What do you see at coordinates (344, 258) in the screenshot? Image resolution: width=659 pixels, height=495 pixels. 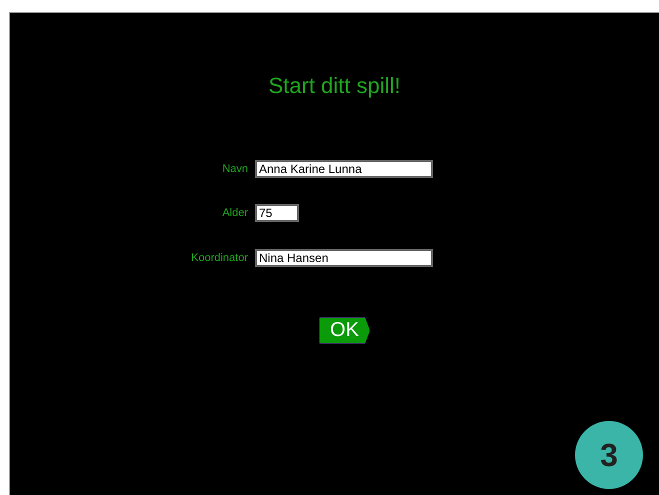 I see `input-field: Nina Hansen` at bounding box center [344, 258].